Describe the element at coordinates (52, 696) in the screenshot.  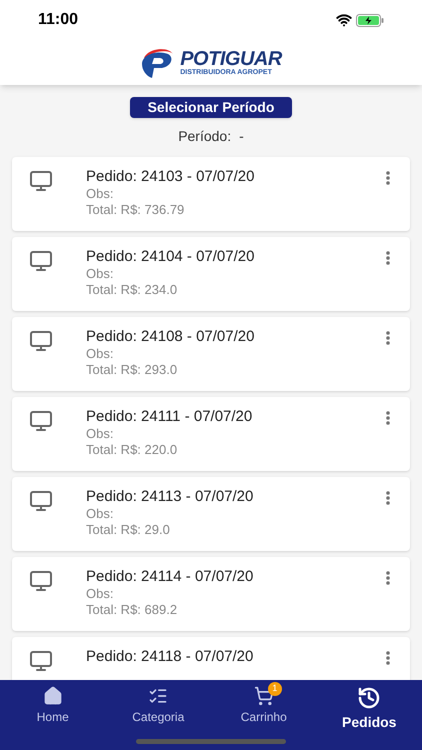
I see `home-icon` at that location.